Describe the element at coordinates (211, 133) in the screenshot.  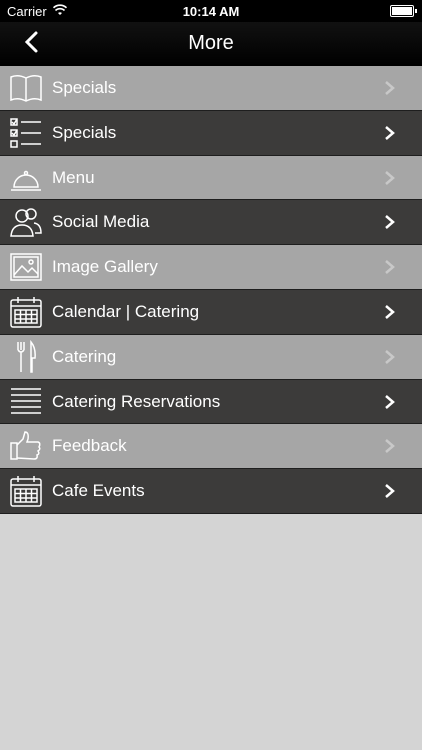
I see `list-item-specials-2: Specials` at that location.